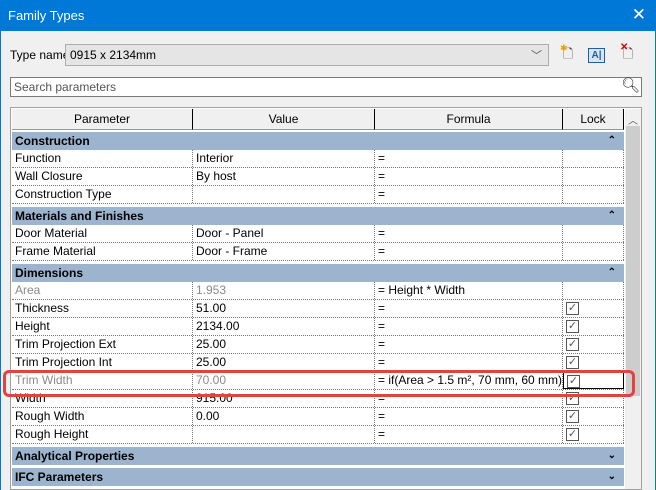 The image size is (656, 490). I want to click on column-header-parameter: Parameter, so click(102, 119).